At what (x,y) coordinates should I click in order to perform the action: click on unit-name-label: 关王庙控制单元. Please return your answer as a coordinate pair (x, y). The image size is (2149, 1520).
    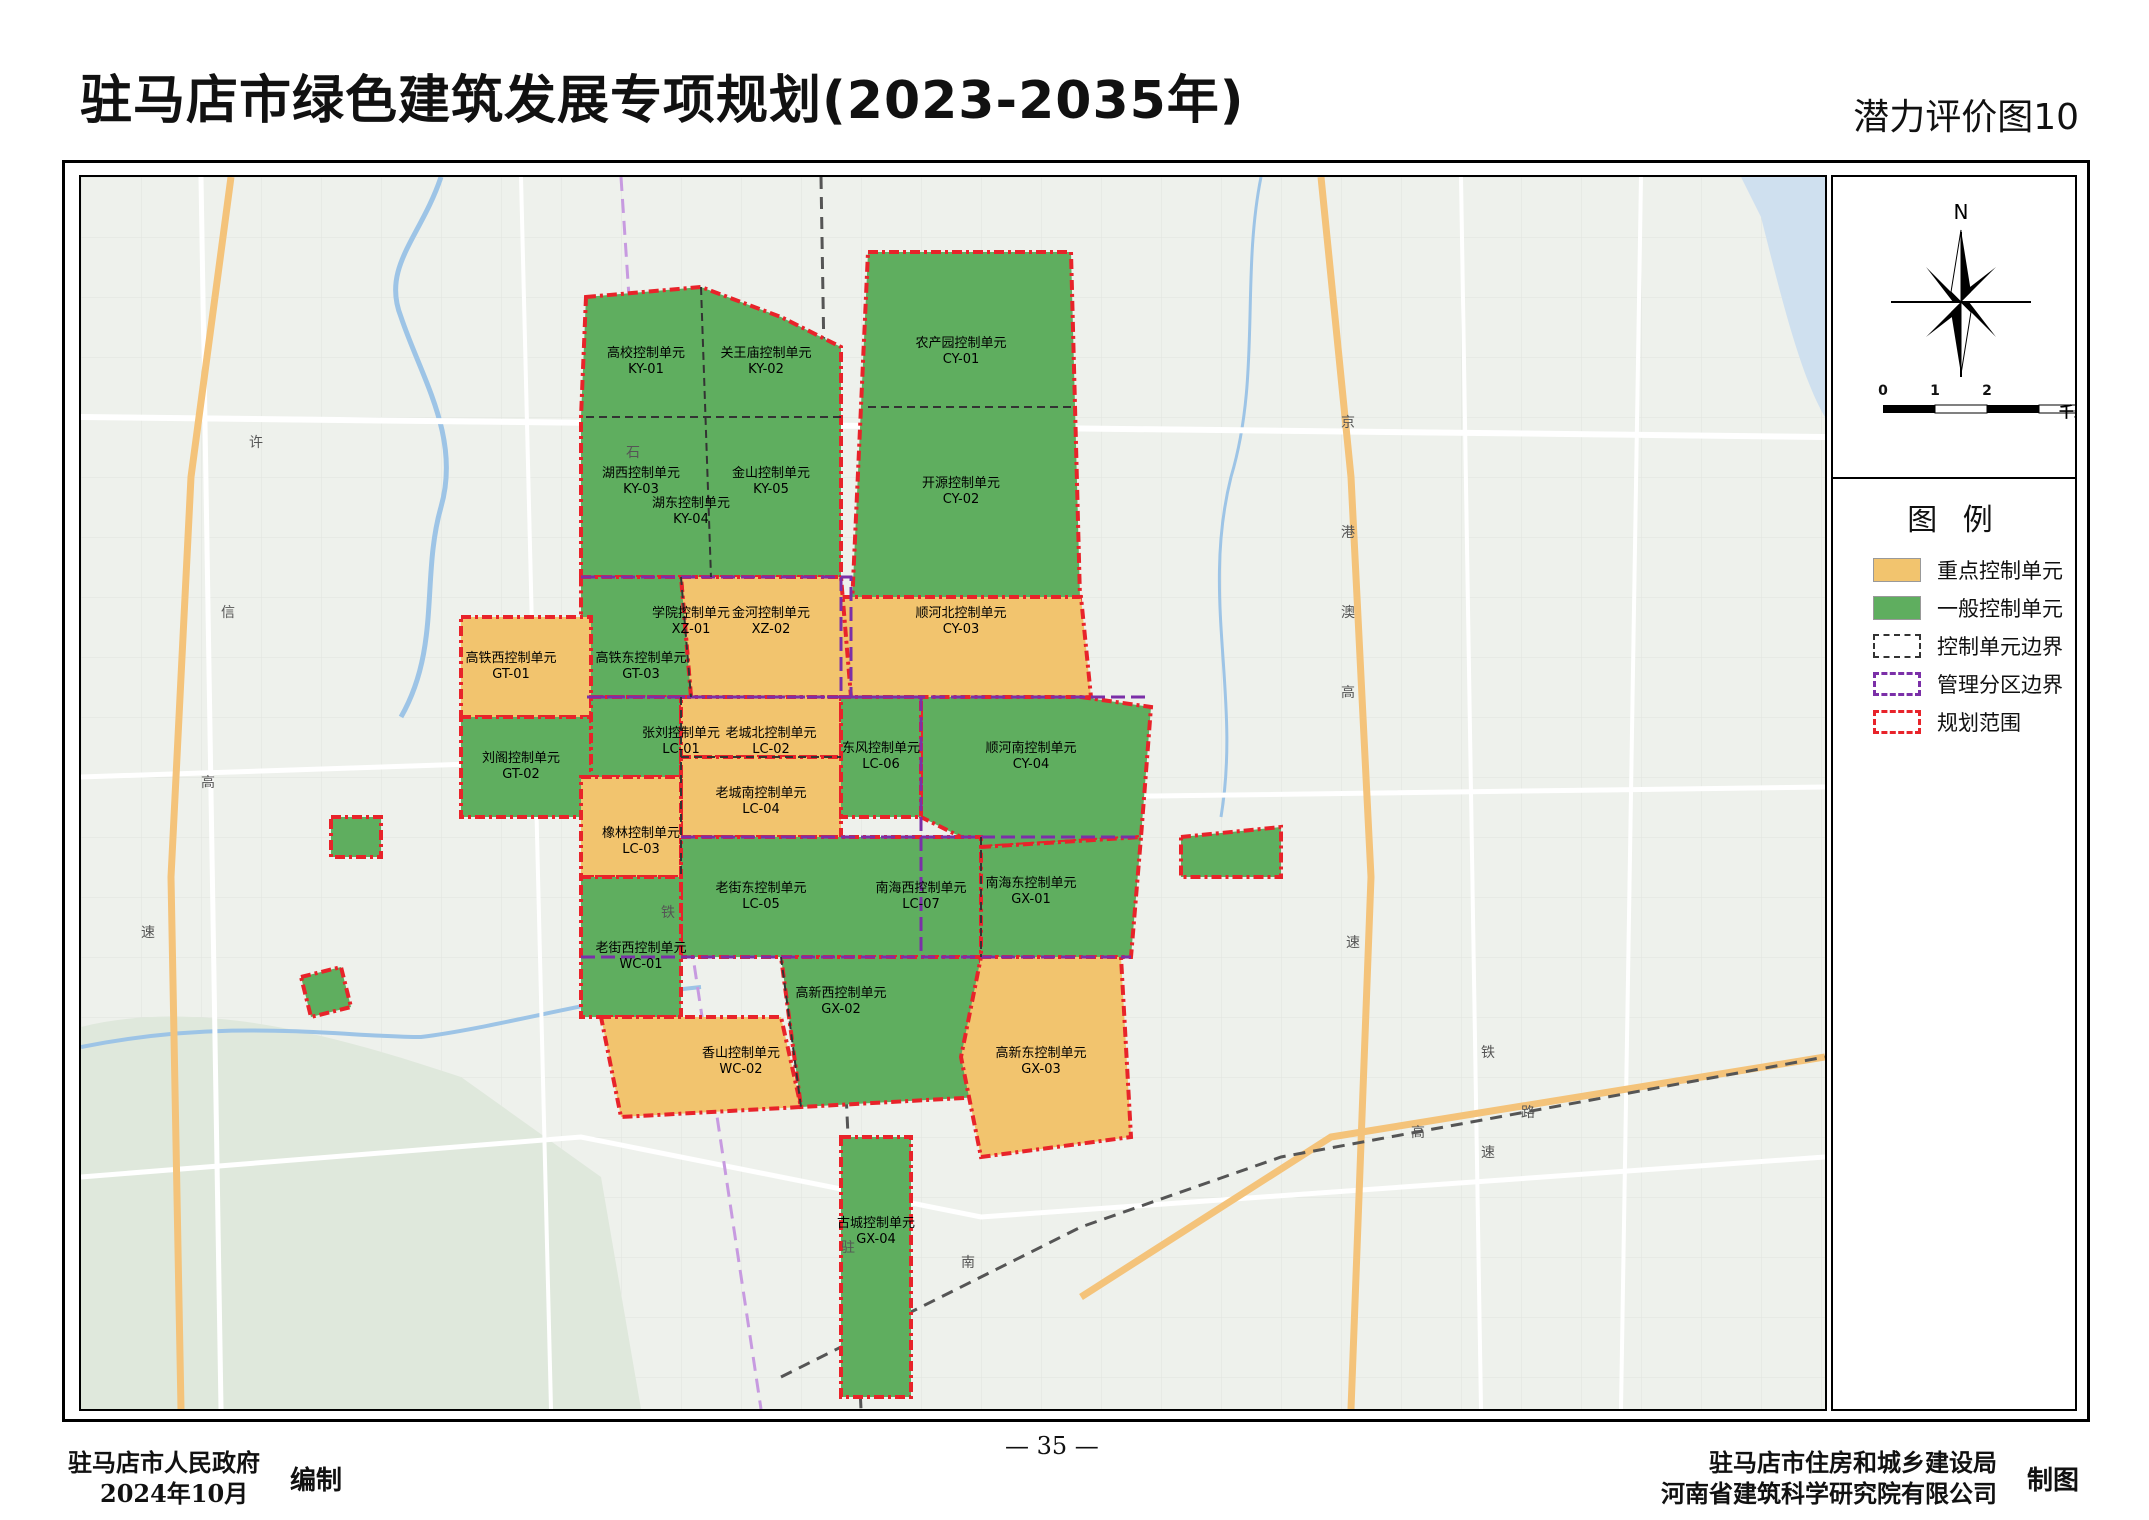
    Looking at the image, I should click on (765, 353).